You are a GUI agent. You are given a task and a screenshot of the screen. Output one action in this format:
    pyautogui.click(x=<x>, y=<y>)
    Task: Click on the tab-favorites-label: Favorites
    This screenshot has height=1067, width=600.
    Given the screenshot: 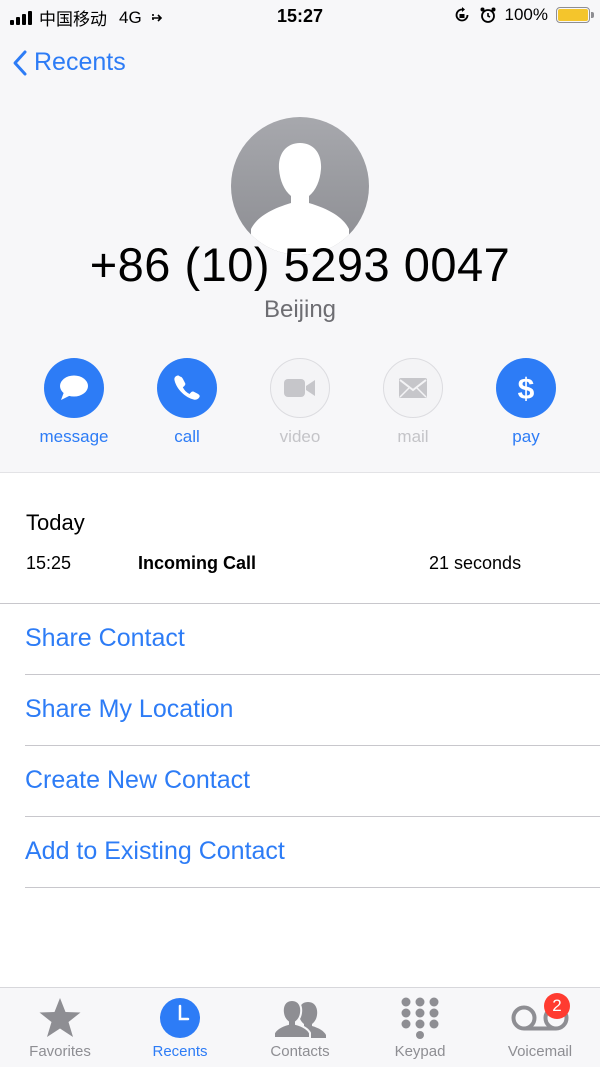 What is the action you would take?
    pyautogui.click(x=60, y=1051)
    